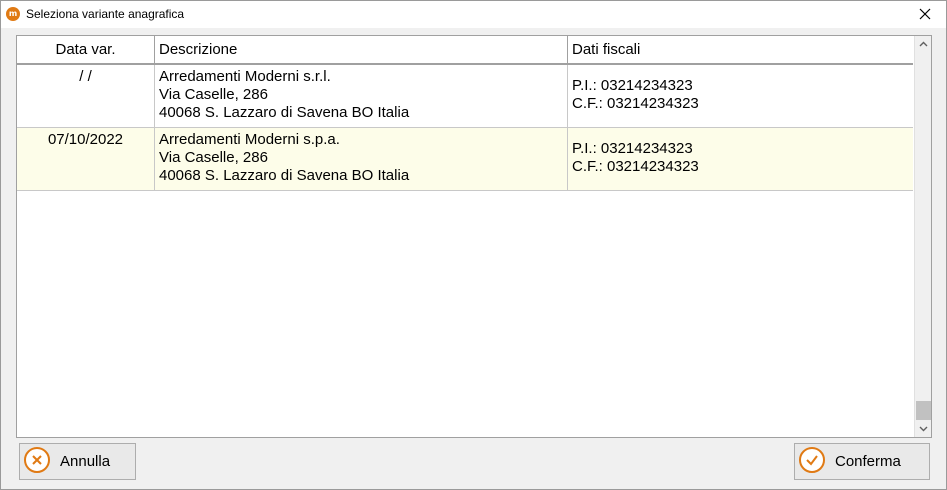  What do you see at coordinates (85, 139) in the screenshot?
I see `date-text: 07/10/2022` at bounding box center [85, 139].